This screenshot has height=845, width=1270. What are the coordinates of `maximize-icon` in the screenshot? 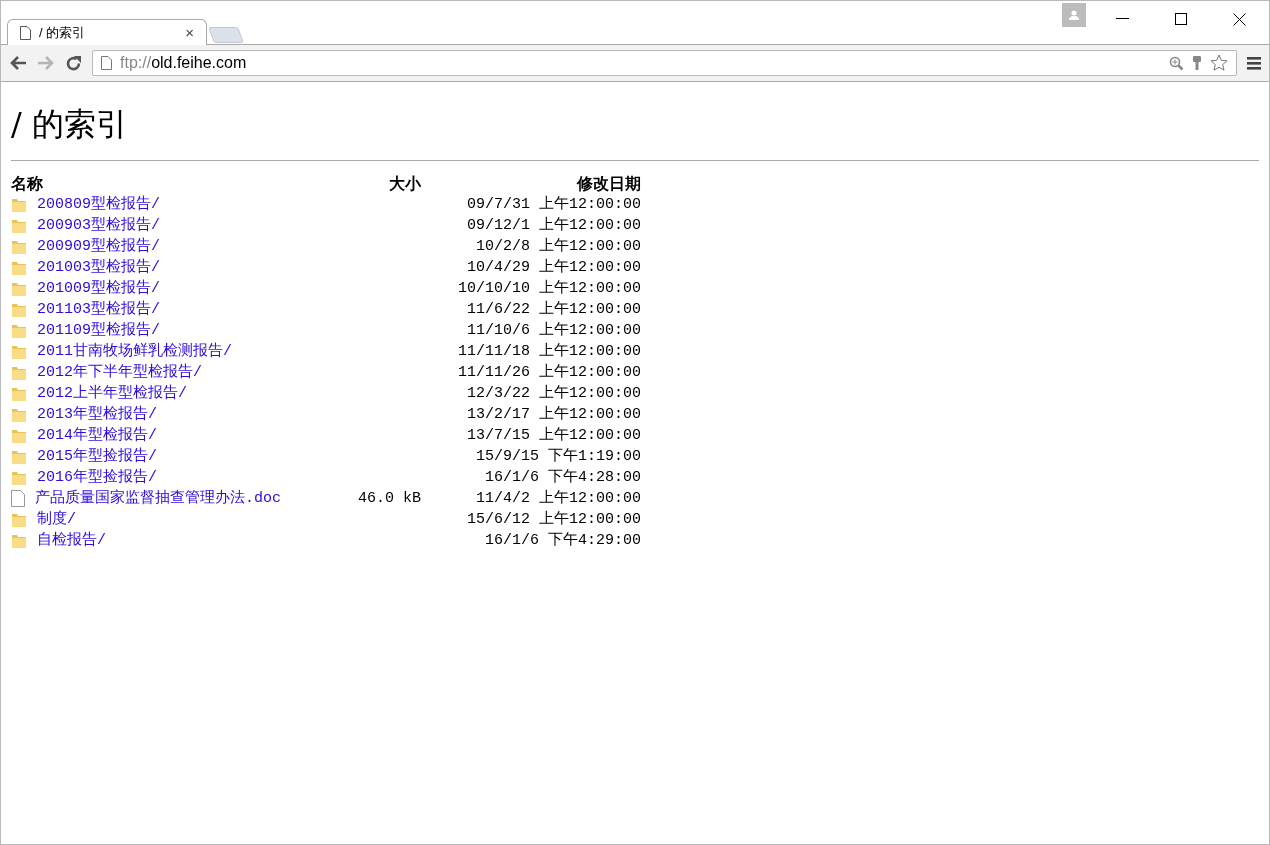 It's located at (1181, 19).